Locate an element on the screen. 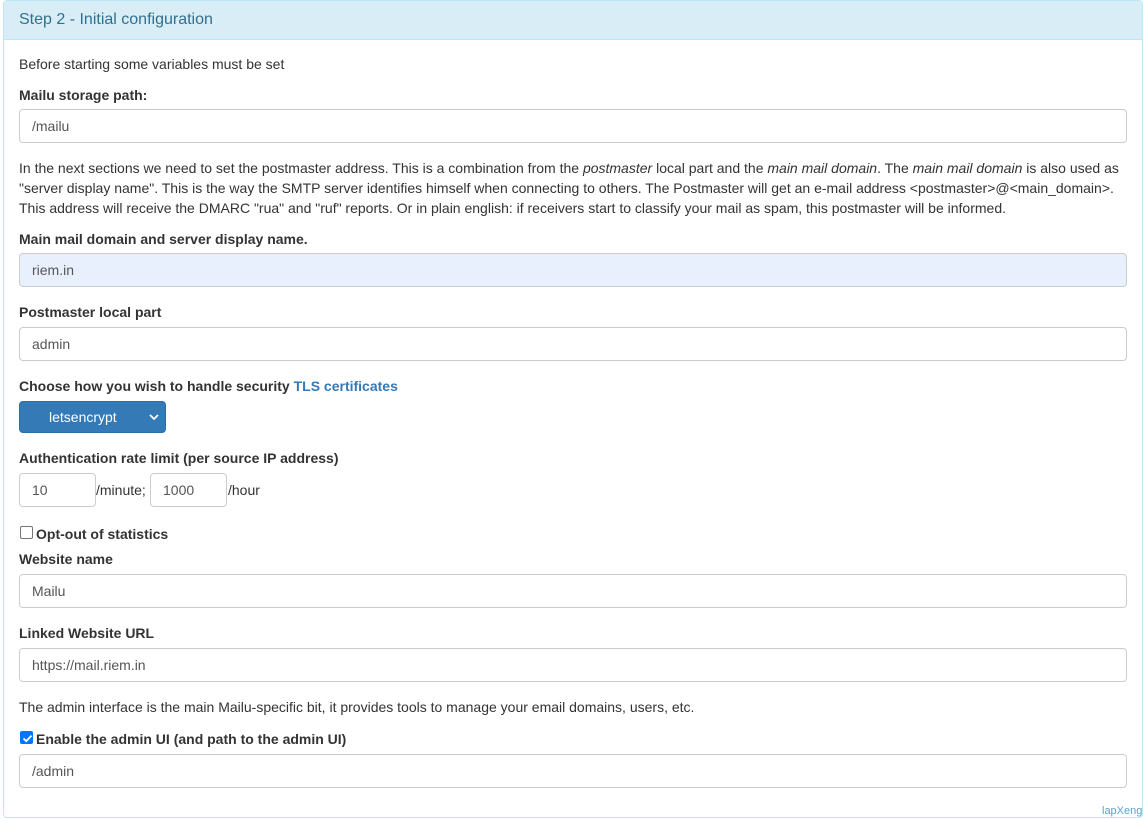 The image size is (1143, 819). checkmark-icon is located at coordinates (27, 738).